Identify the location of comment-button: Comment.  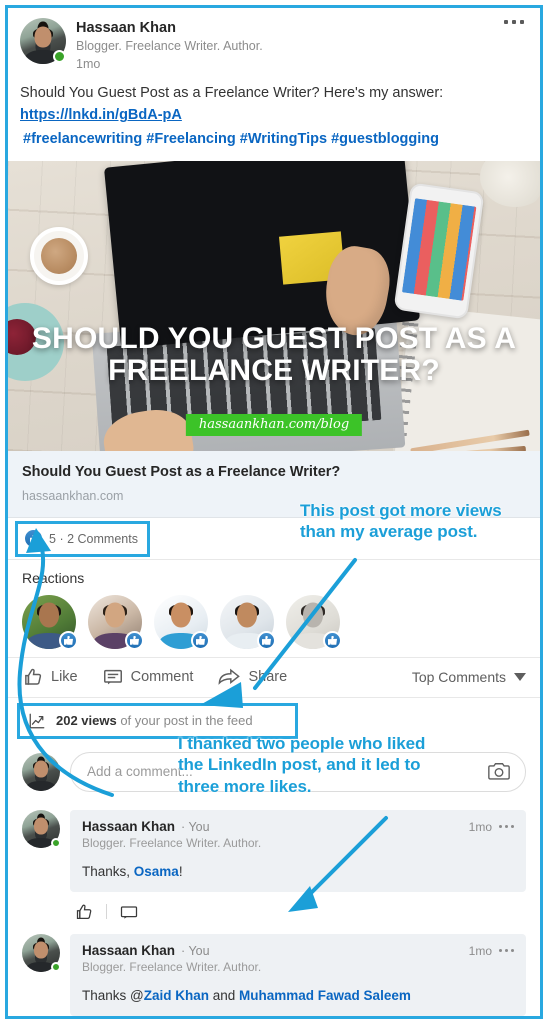
(148, 677).